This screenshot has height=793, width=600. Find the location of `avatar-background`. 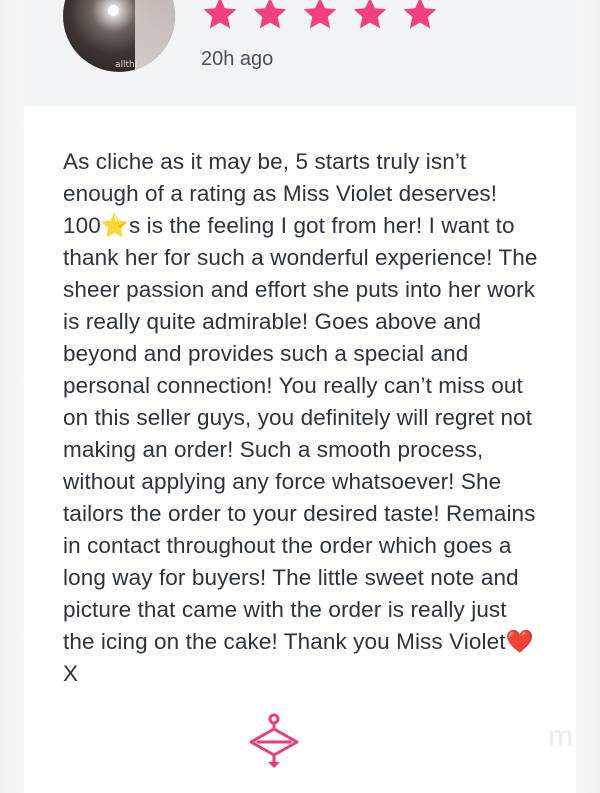

avatar-background is located at coordinates (155, 36).